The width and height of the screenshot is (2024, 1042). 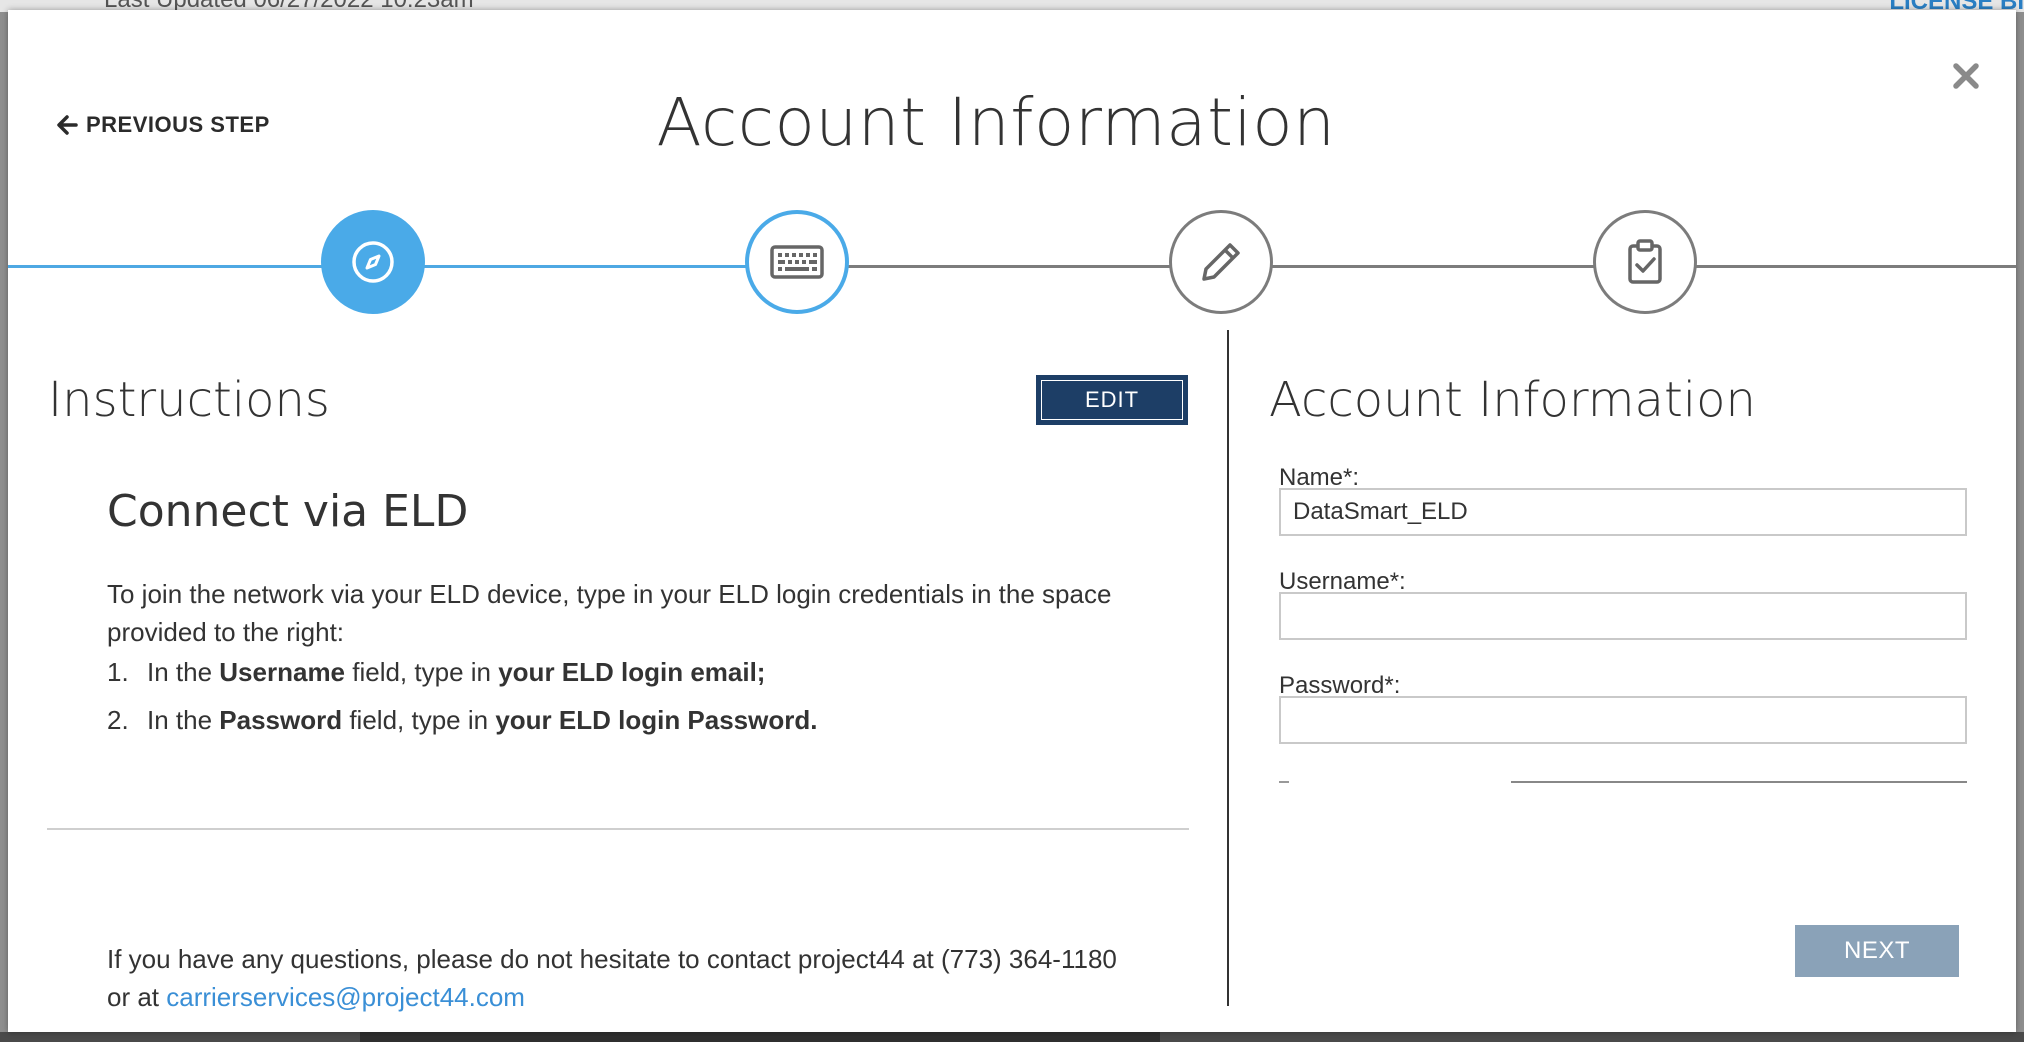 I want to click on next-button: NEXT, so click(x=1877, y=951).